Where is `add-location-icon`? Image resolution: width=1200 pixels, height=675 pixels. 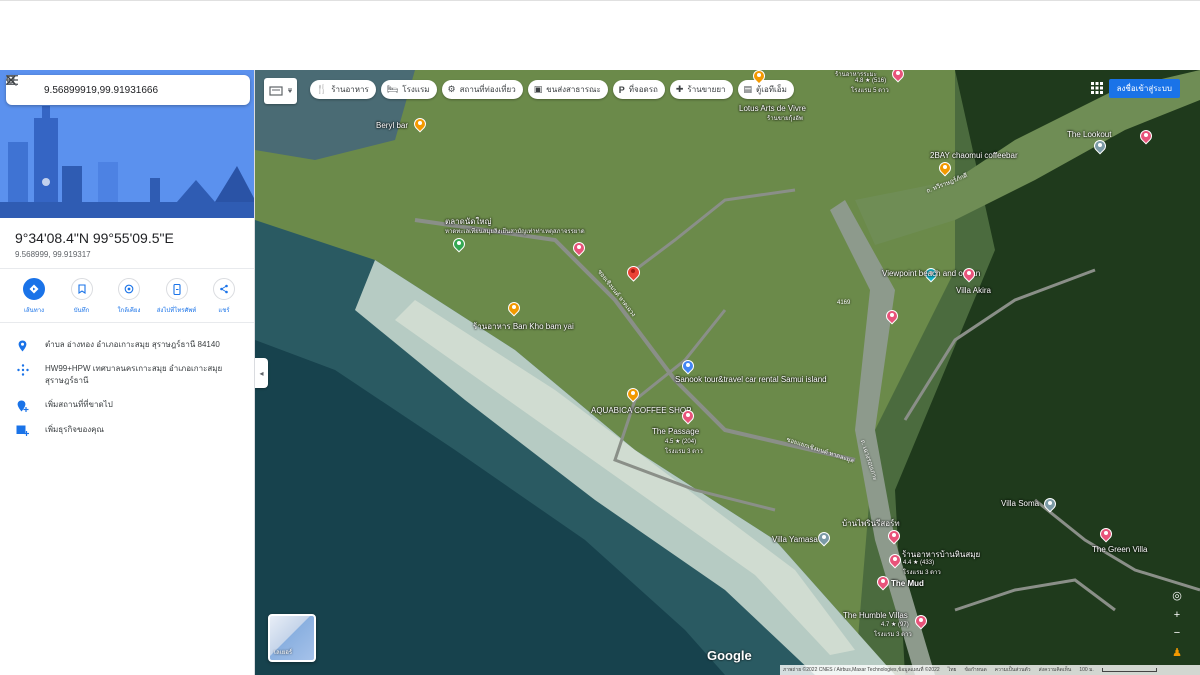 add-location-icon is located at coordinates (22, 405).